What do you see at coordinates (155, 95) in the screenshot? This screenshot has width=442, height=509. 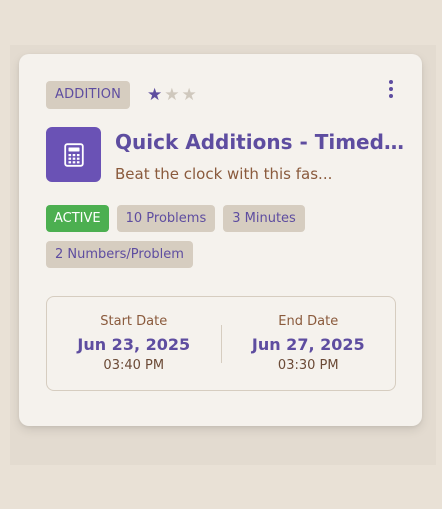 I see `star-filled-icon: ★` at bounding box center [155, 95].